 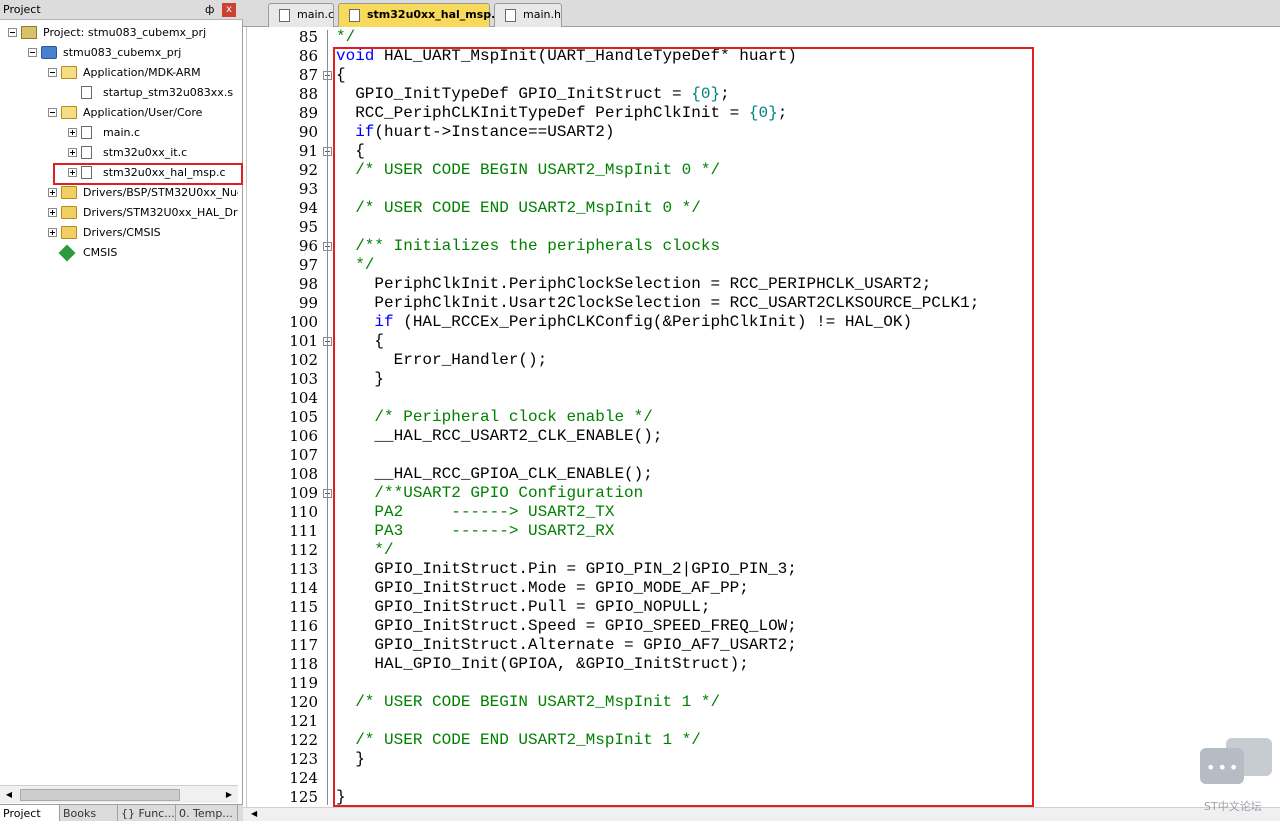 What do you see at coordinates (303, 778) in the screenshot?
I see `line-number: 124` at bounding box center [303, 778].